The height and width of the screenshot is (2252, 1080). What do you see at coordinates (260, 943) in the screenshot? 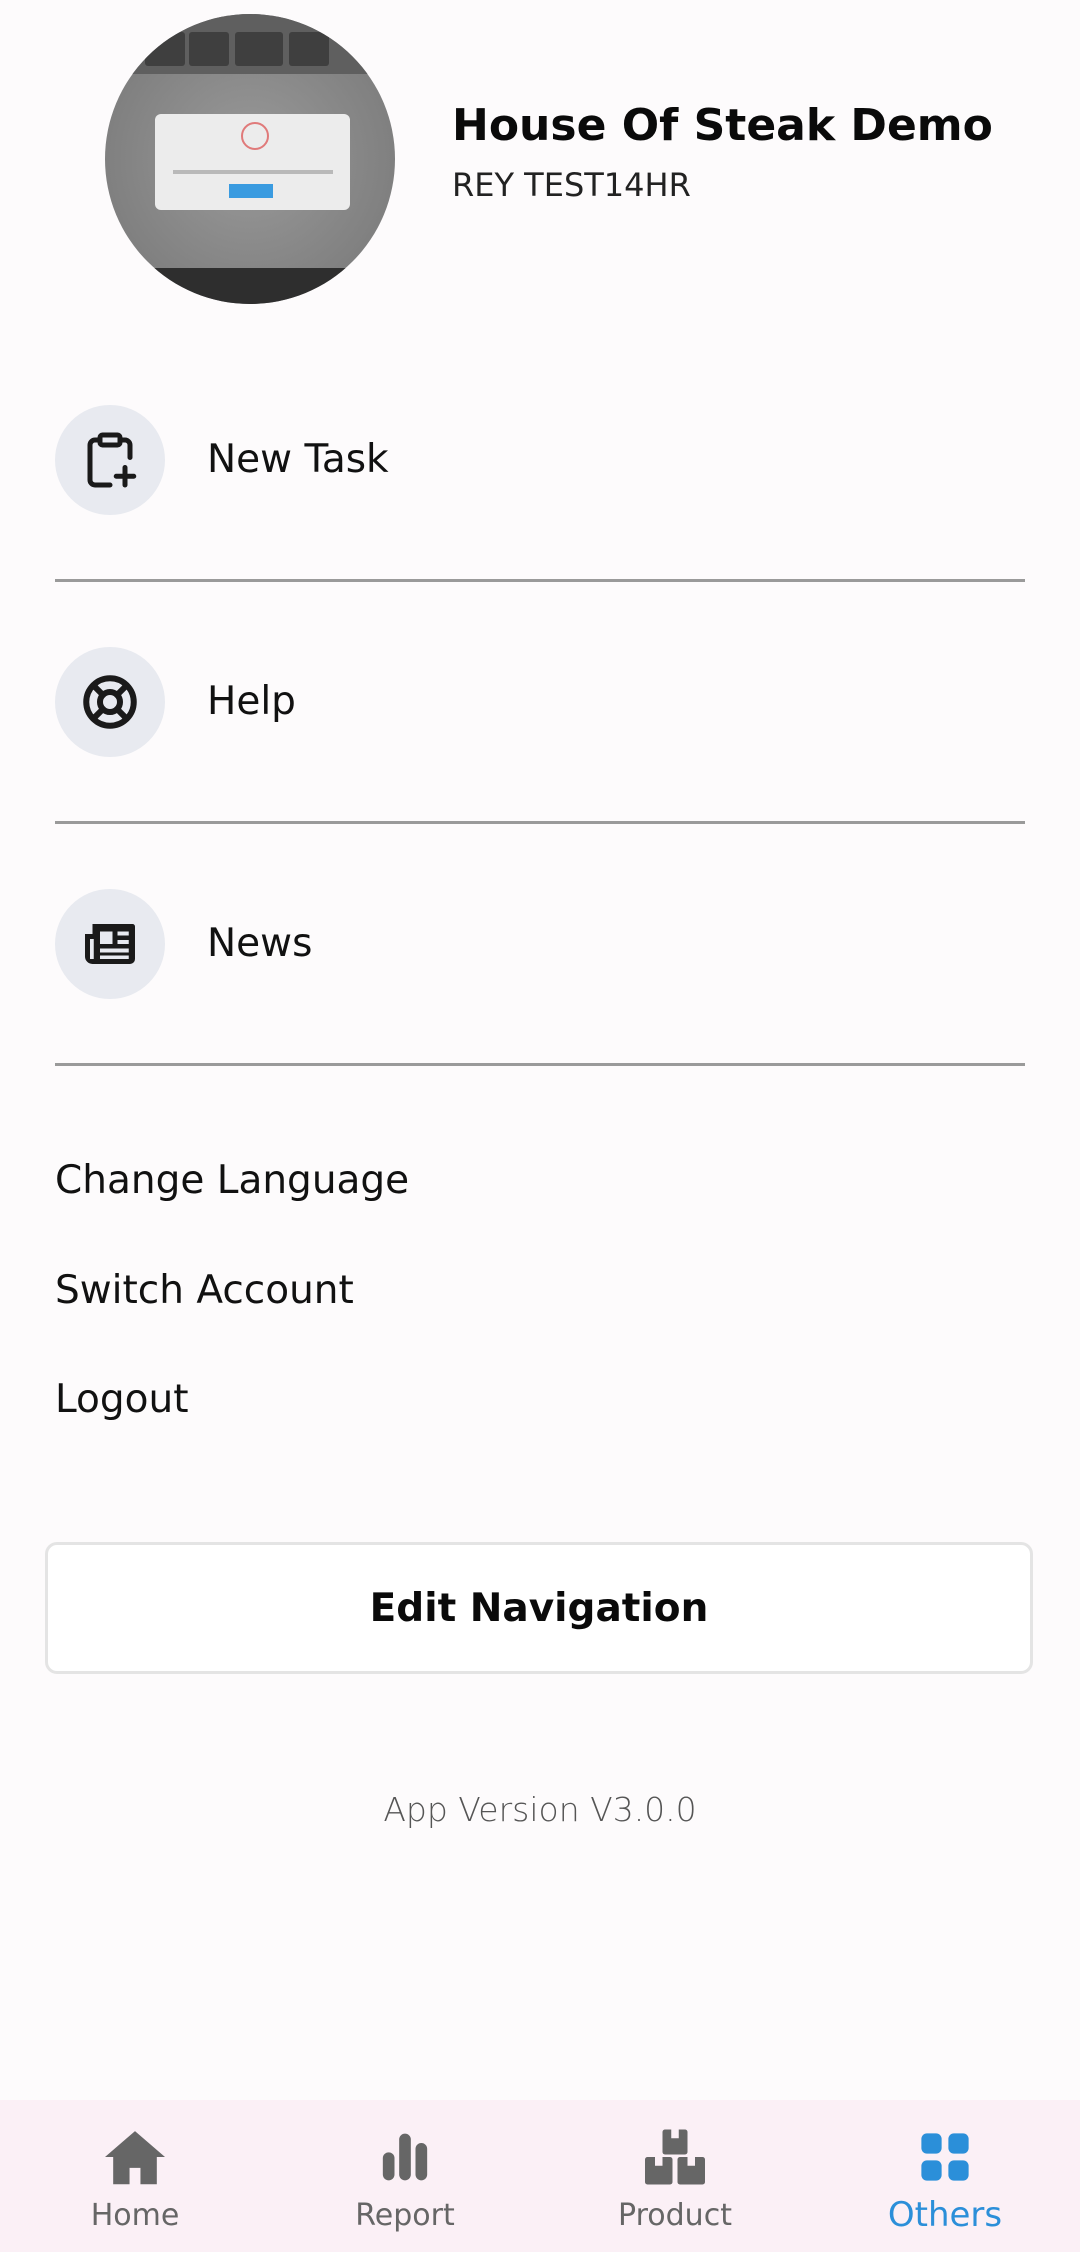
I see `menu-item-label: News` at bounding box center [260, 943].